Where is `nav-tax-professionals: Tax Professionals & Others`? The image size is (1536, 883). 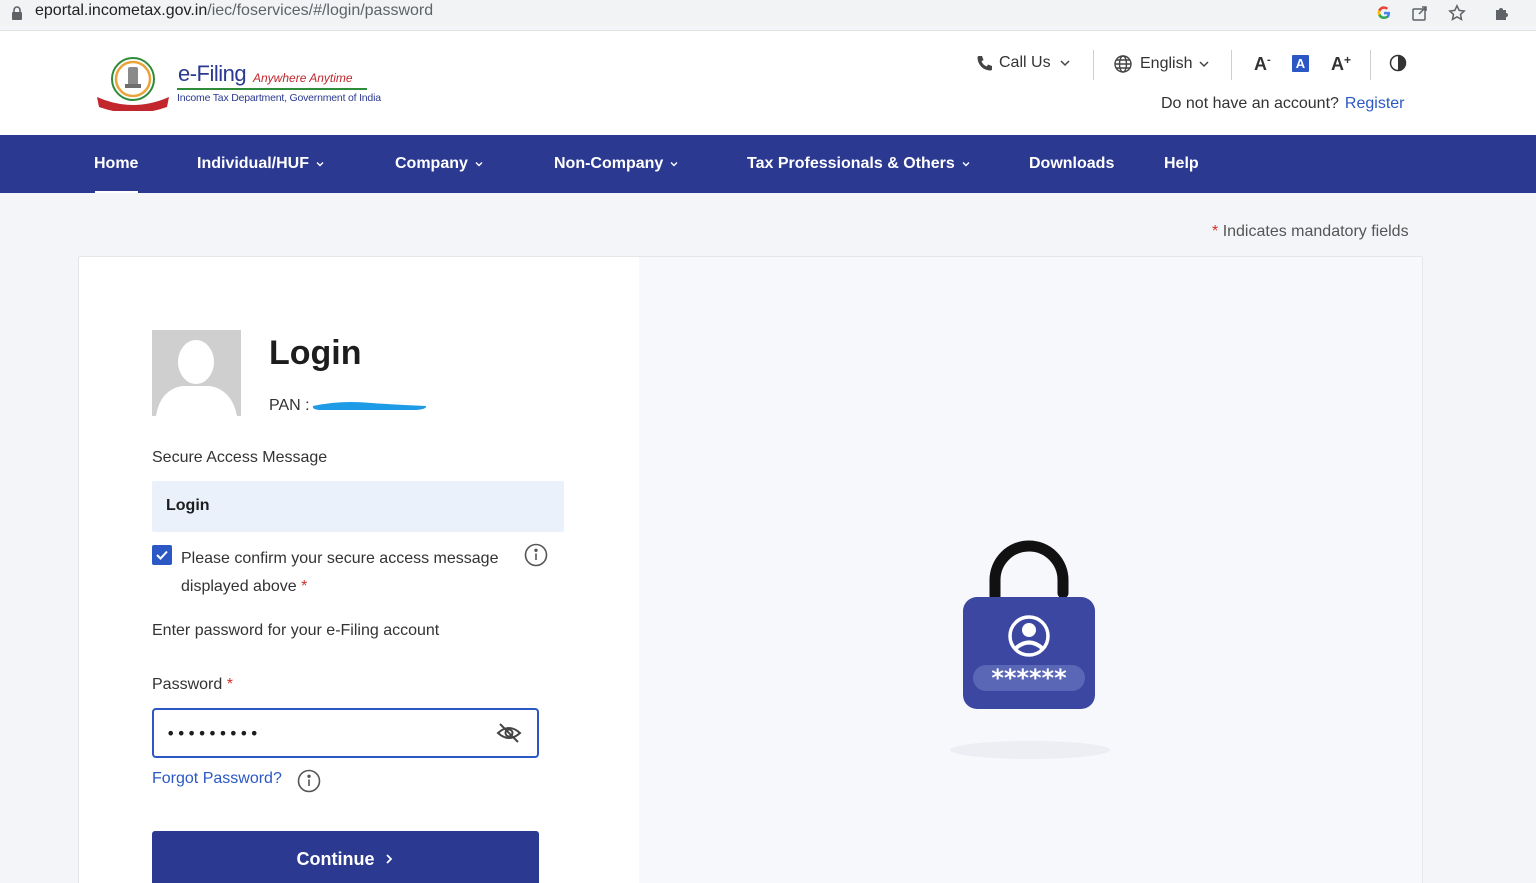 nav-tax-professionals: Tax Professionals & Others is located at coordinates (859, 164).